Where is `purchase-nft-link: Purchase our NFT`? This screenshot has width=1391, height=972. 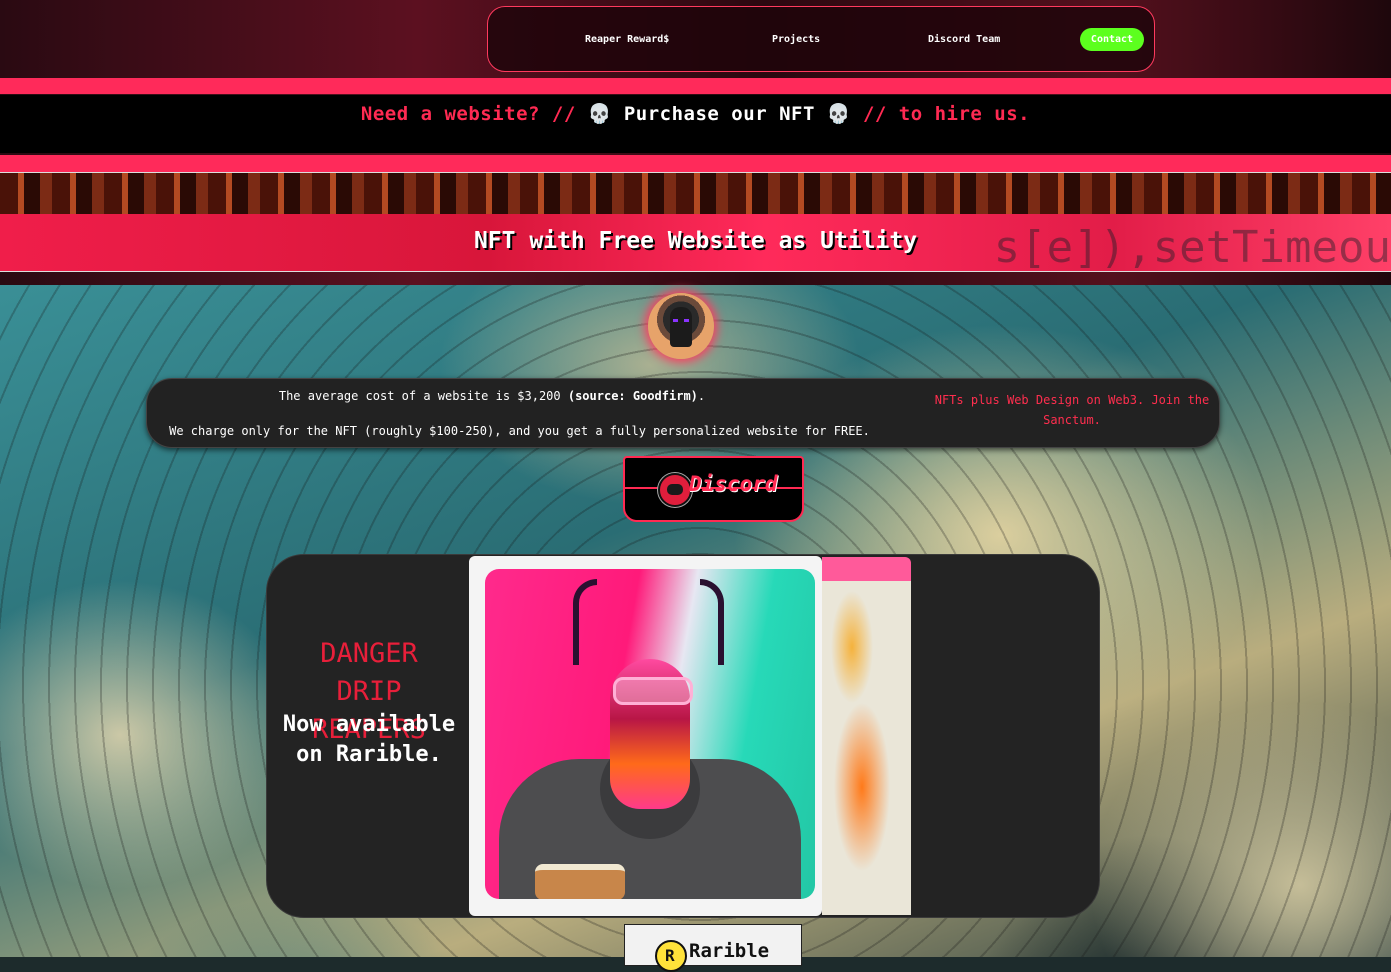
purchase-nft-link: Purchase our NFT is located at coordinates (719, 114).